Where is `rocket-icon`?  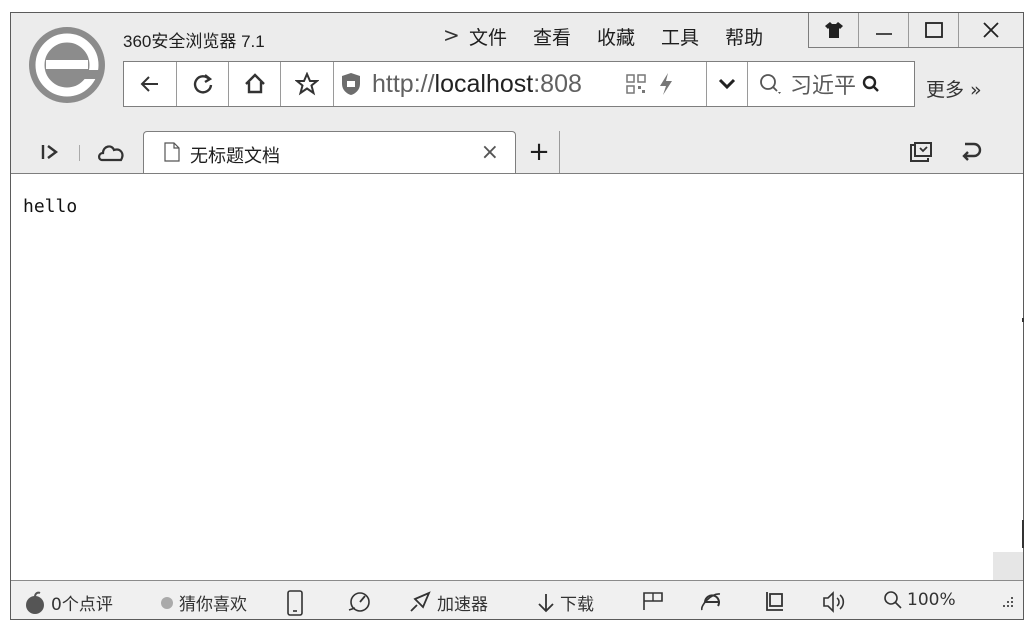
rocket-icon is located at coordinates (420, 601).